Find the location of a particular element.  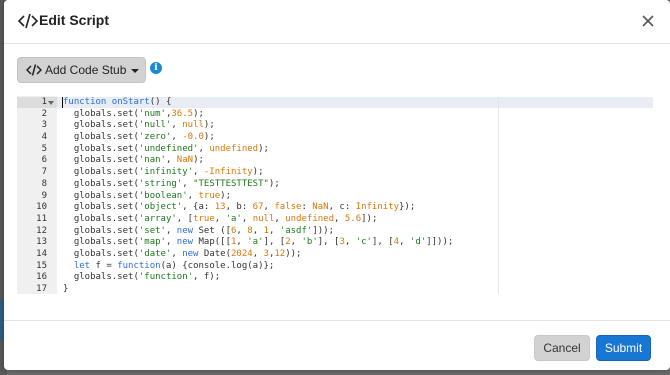

code-line: 3 globals.set('null', null); is located at coordinates (335, 126).